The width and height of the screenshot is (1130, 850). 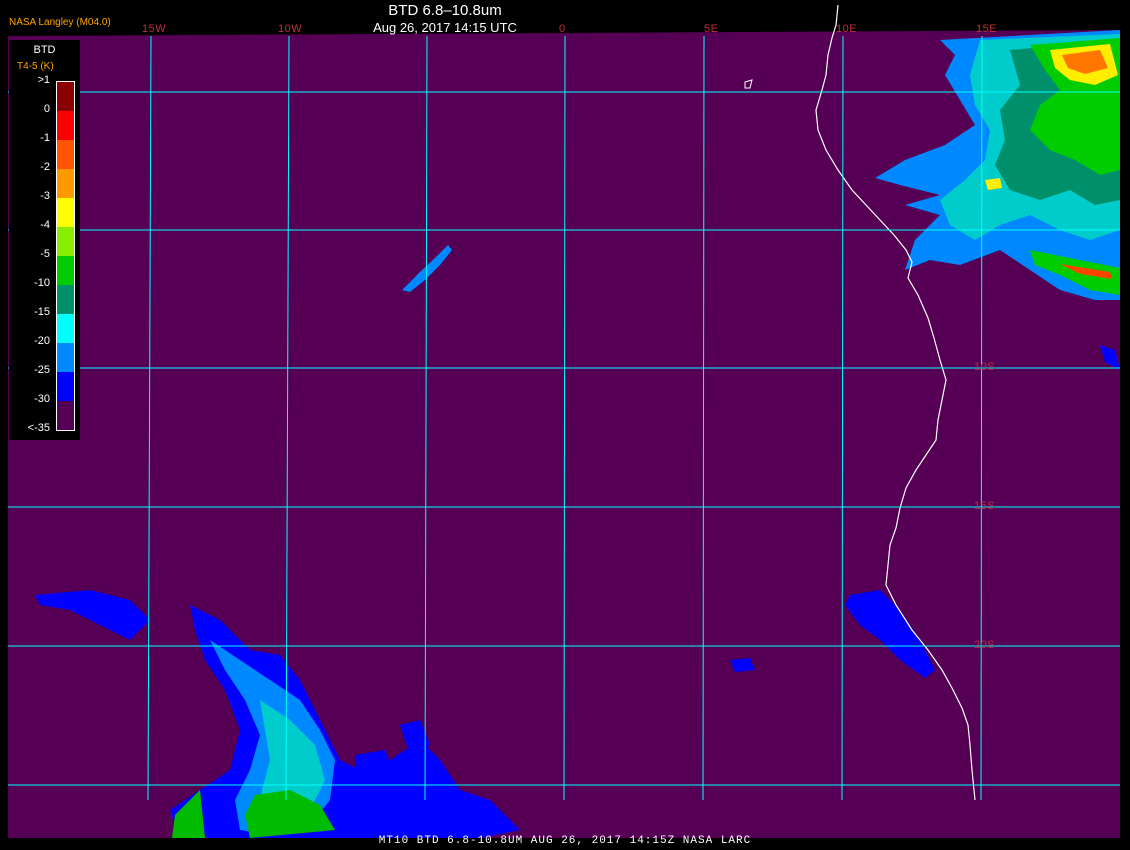 I want to click on legend-label: -1, so click(x=45, y=138).